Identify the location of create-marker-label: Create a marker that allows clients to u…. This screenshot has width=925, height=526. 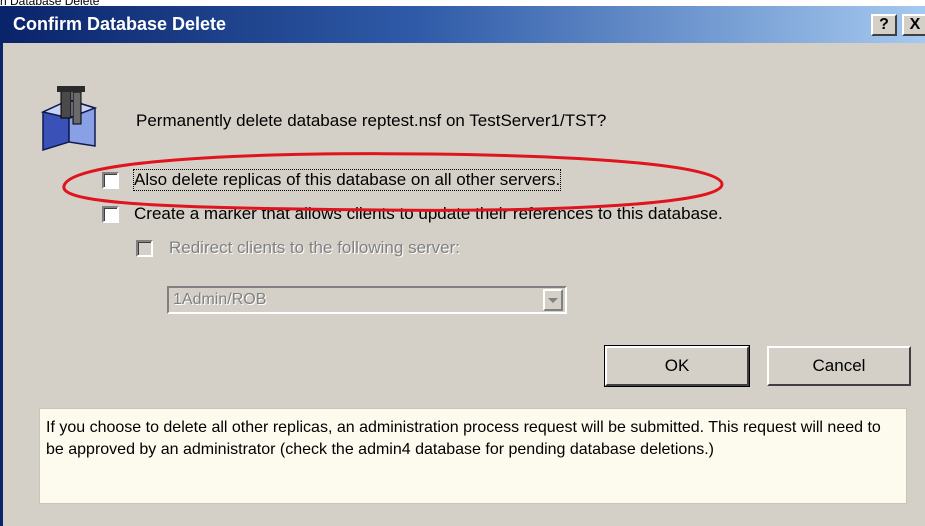
(428, 214).